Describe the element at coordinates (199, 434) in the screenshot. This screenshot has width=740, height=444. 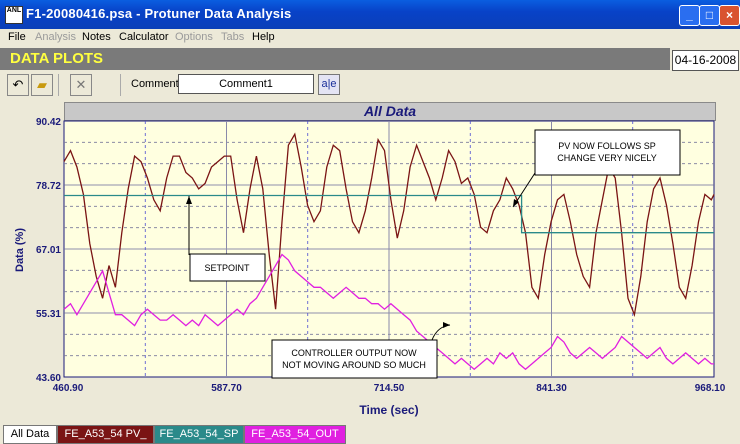
I see `tab-sp: FE_A53_54_SP` at that location.